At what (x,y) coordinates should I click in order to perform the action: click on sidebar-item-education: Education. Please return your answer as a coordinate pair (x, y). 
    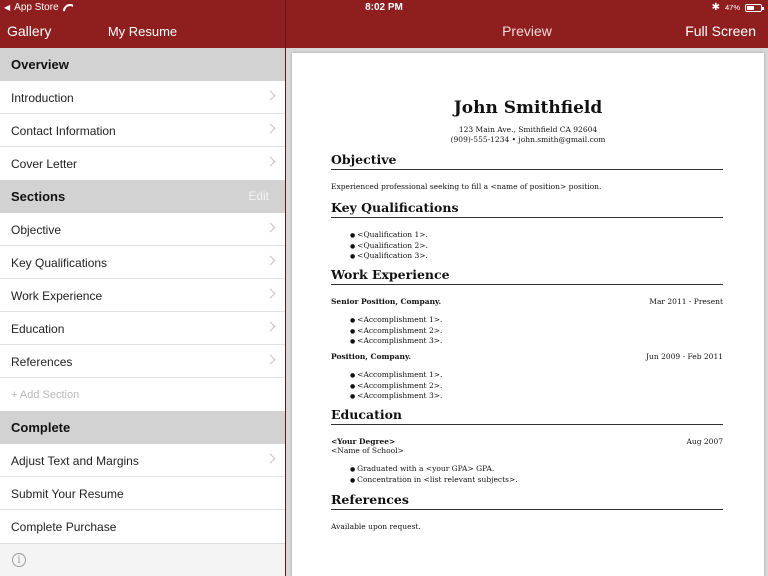
    Looking at the image, I should click on (142, 328).